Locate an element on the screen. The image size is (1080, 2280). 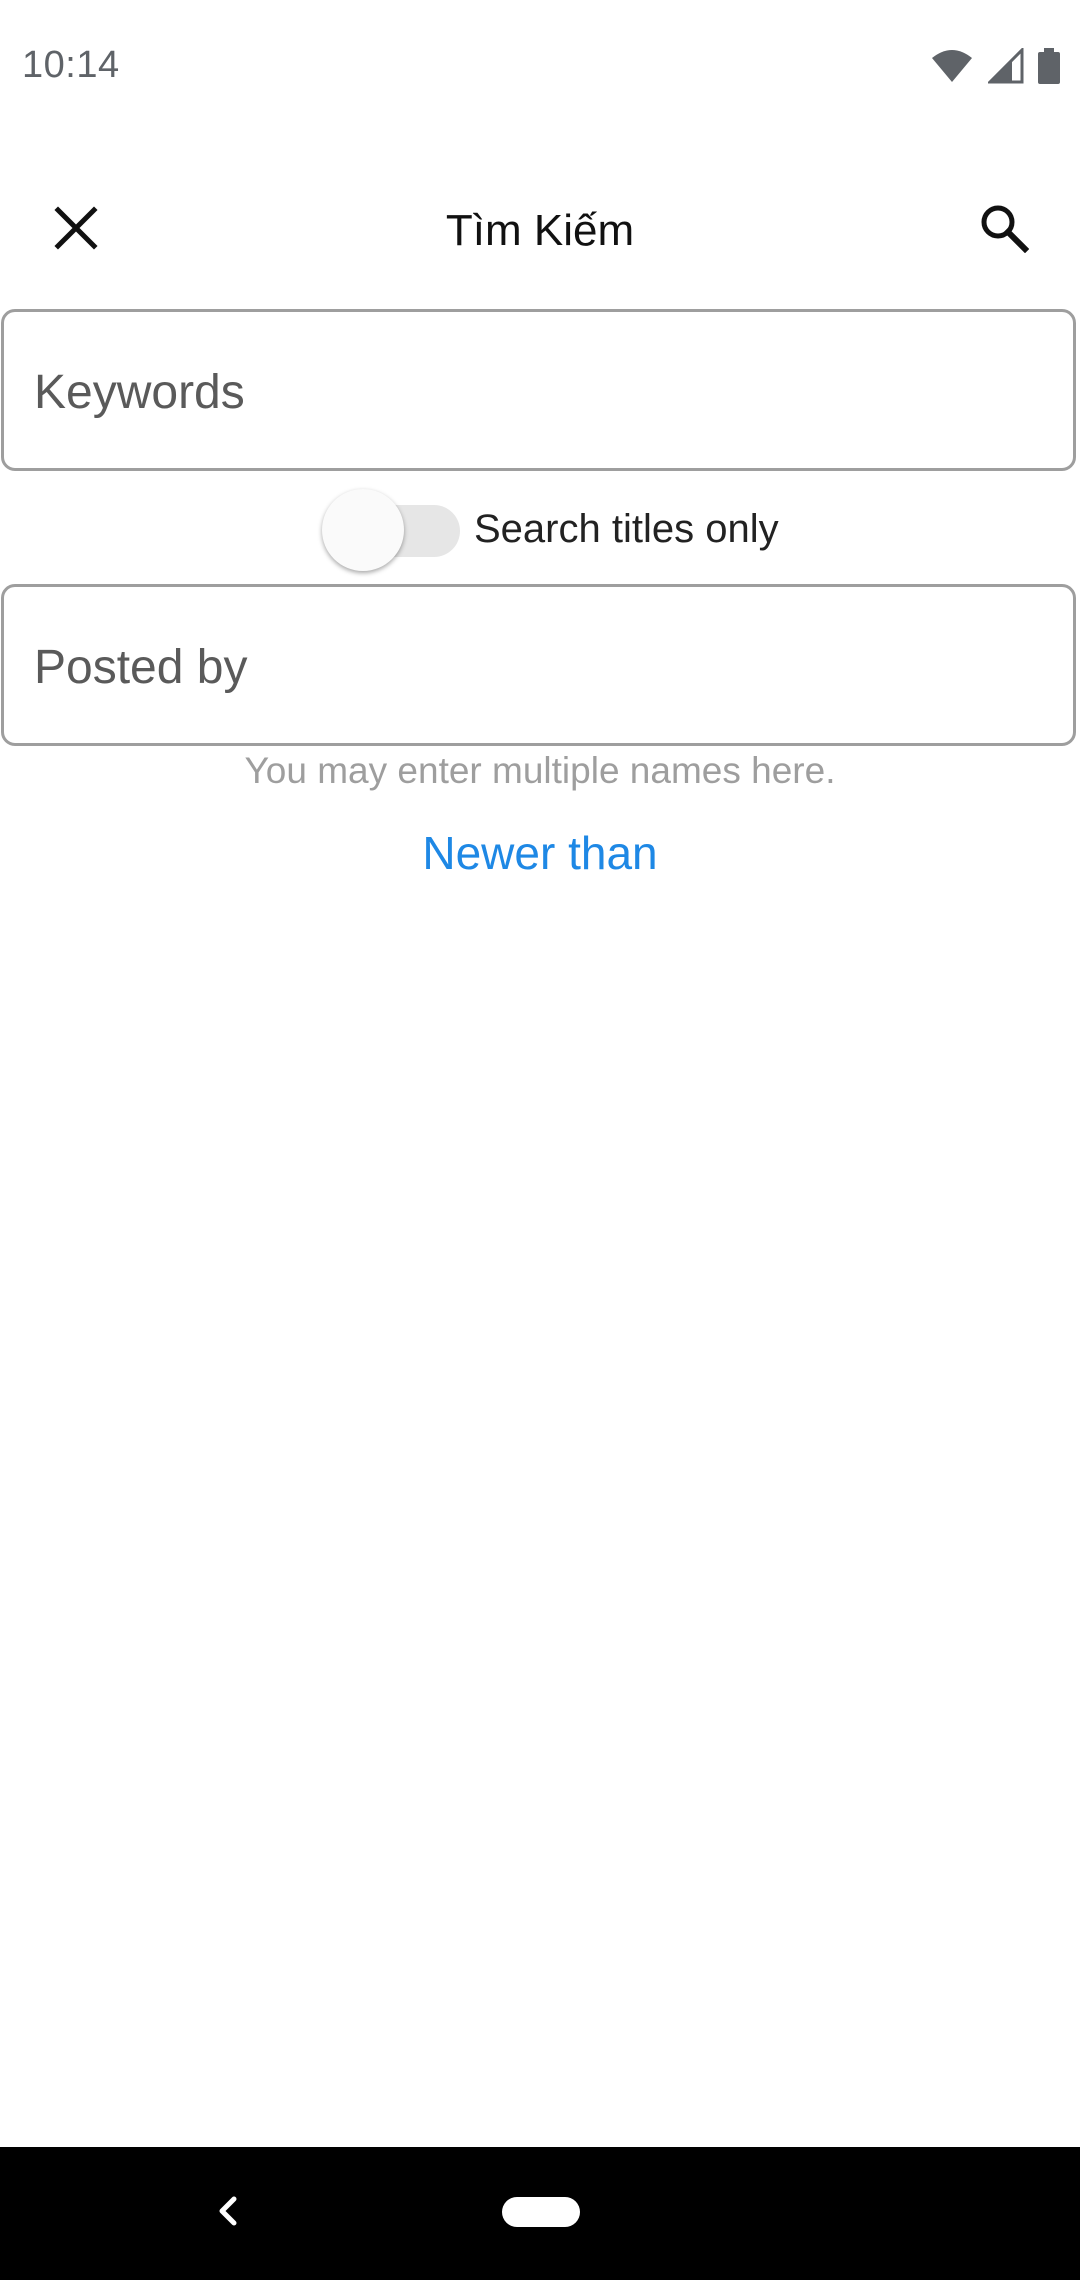
status-time: 10:14 is located at coordinates (71, 65).